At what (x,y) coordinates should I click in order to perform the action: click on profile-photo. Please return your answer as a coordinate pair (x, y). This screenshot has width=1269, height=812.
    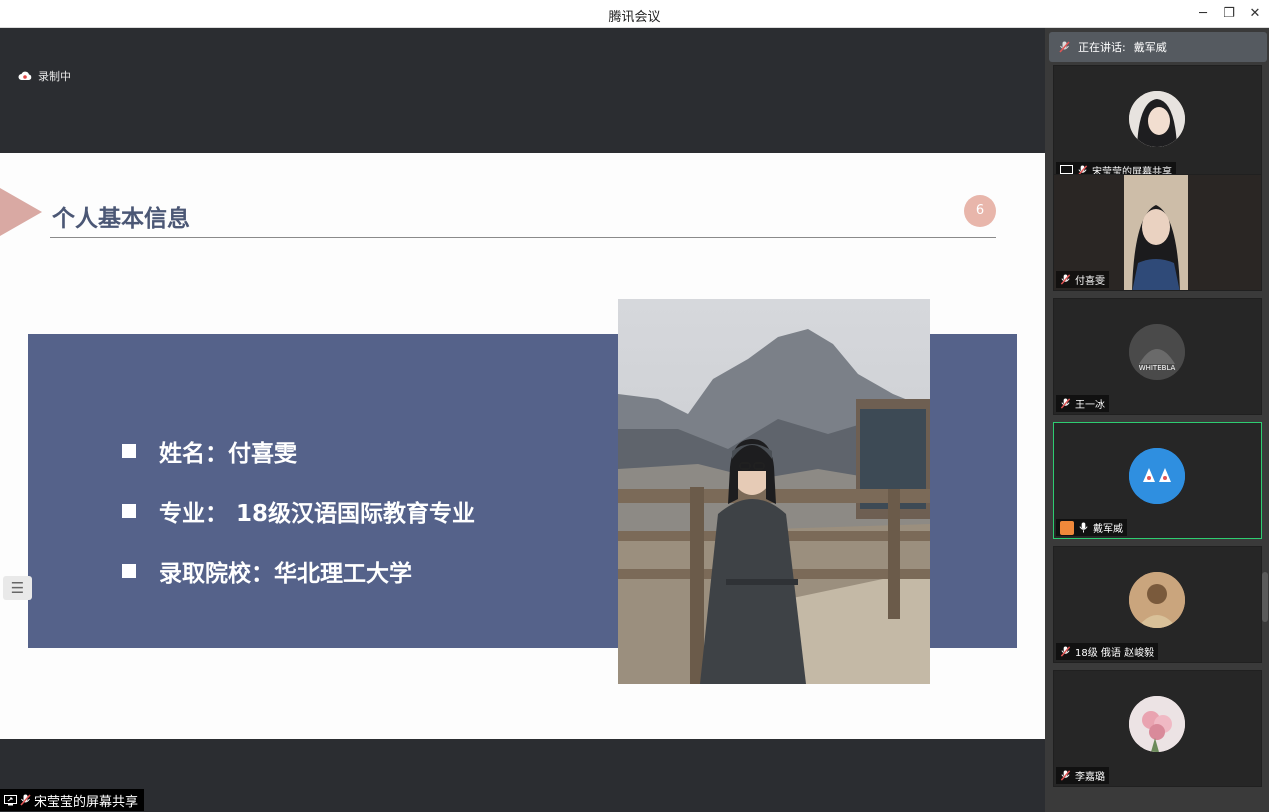
    Looking at the image, I should click on (774, 491).